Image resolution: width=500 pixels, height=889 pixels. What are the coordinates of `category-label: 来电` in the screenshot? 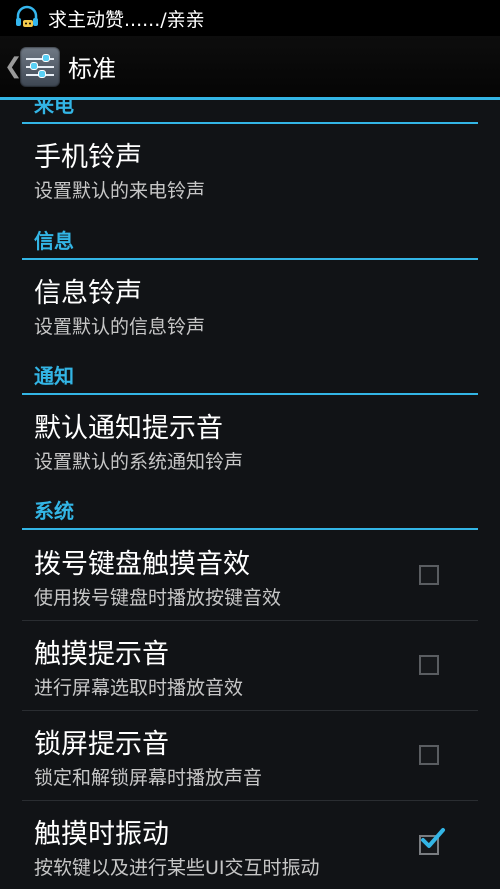 It's located at (54, 108).